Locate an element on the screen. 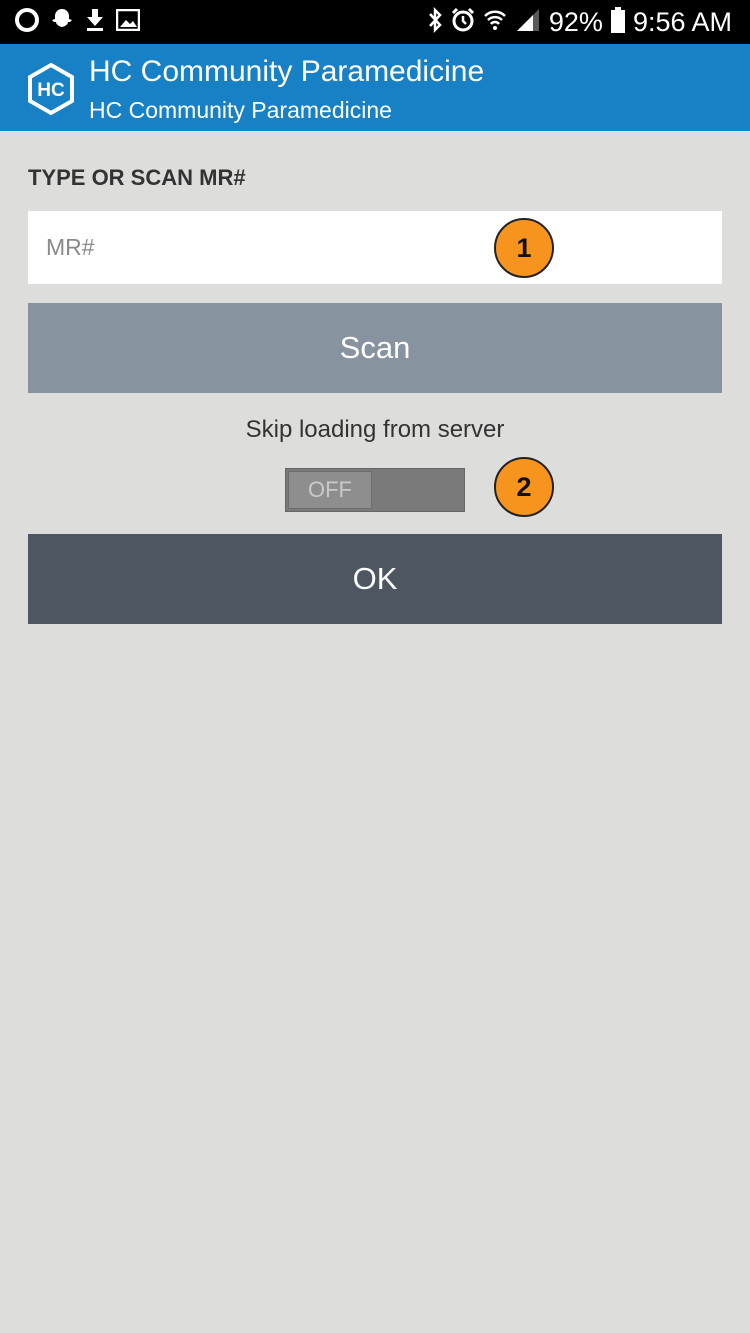 The image size is (750, 1333). notification-icons is located at coordinates (77, 22).